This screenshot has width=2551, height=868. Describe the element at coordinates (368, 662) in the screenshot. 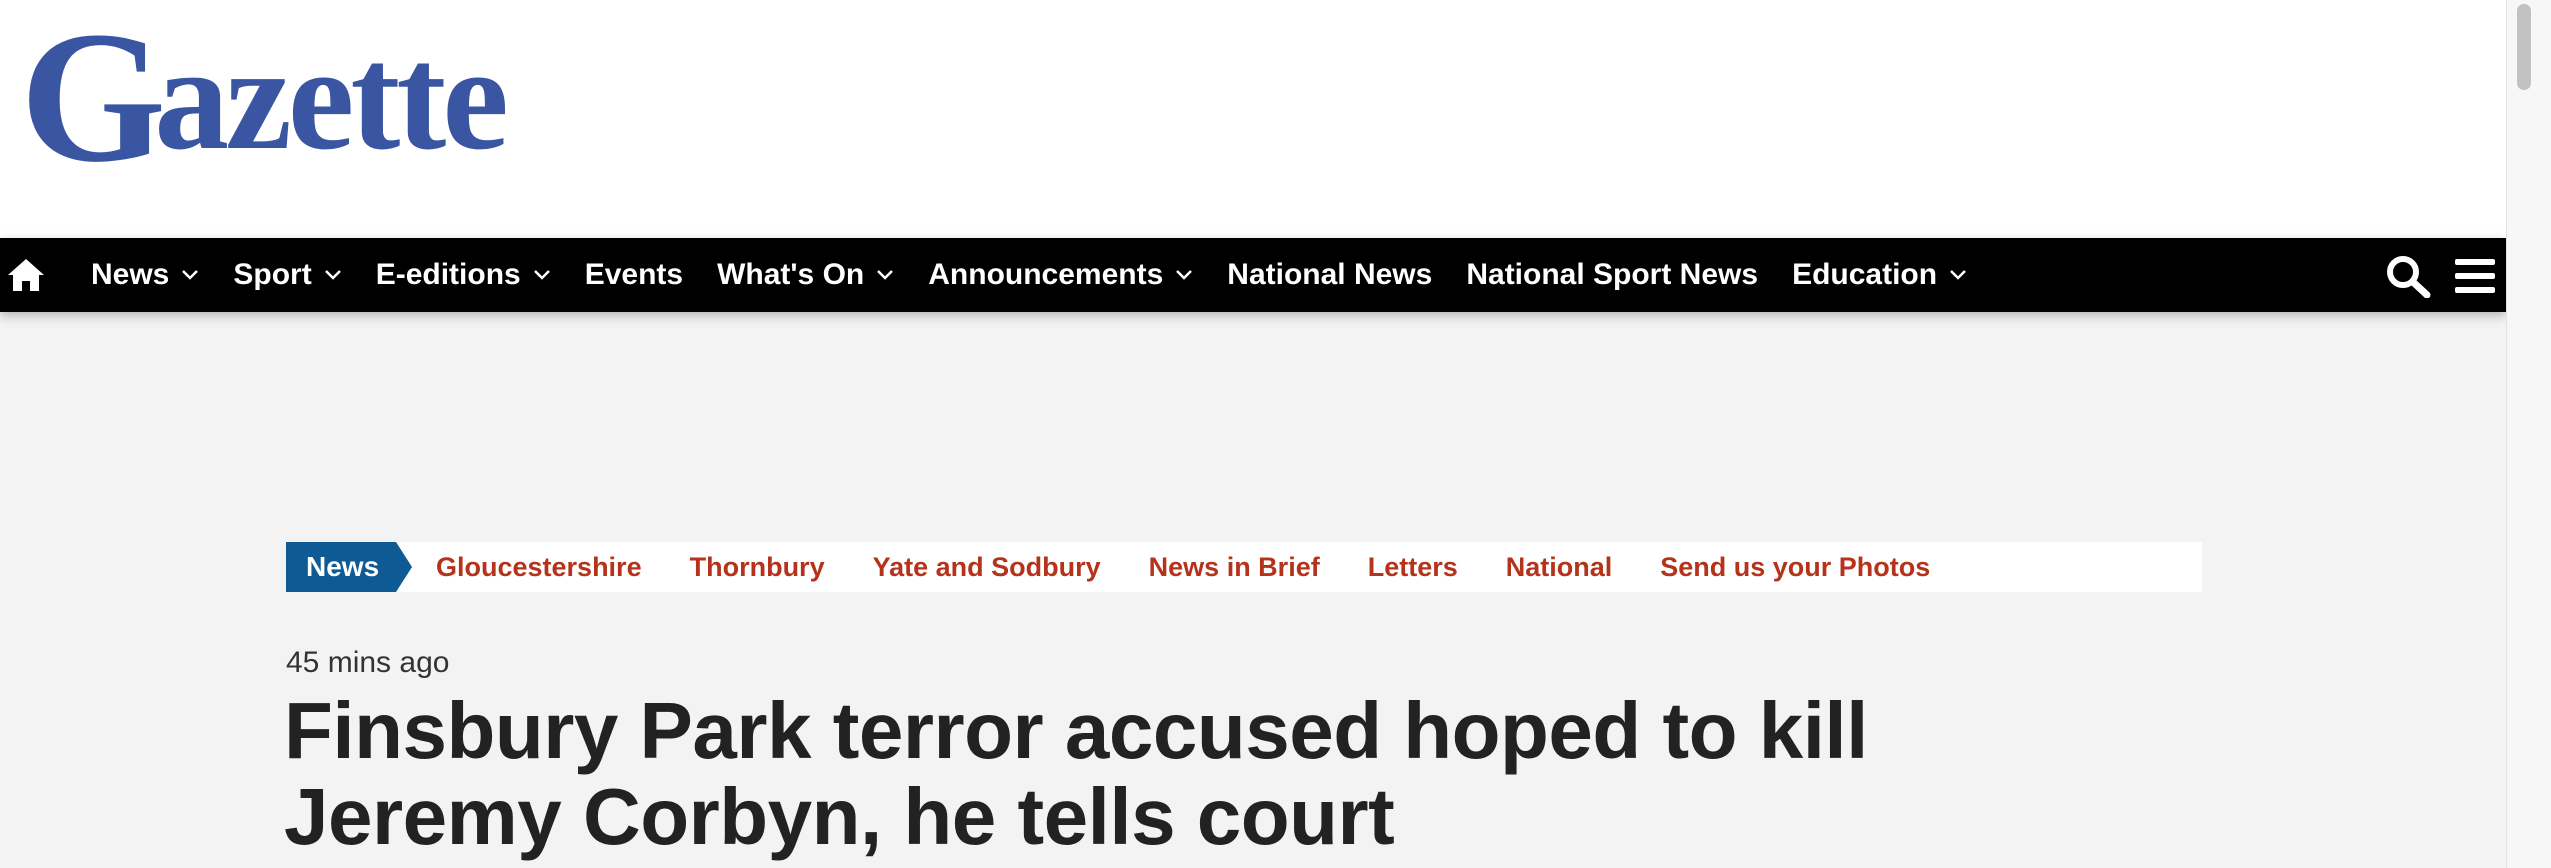

I see `article-timestamp: 45 mins ago` at that location.